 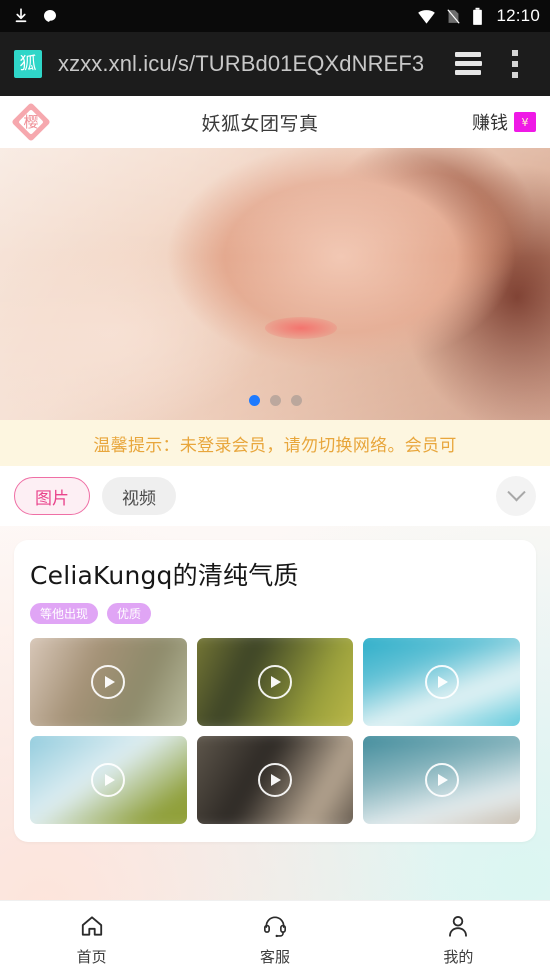 I want to click on site-logo: 樱, so click(x=31, y=122).